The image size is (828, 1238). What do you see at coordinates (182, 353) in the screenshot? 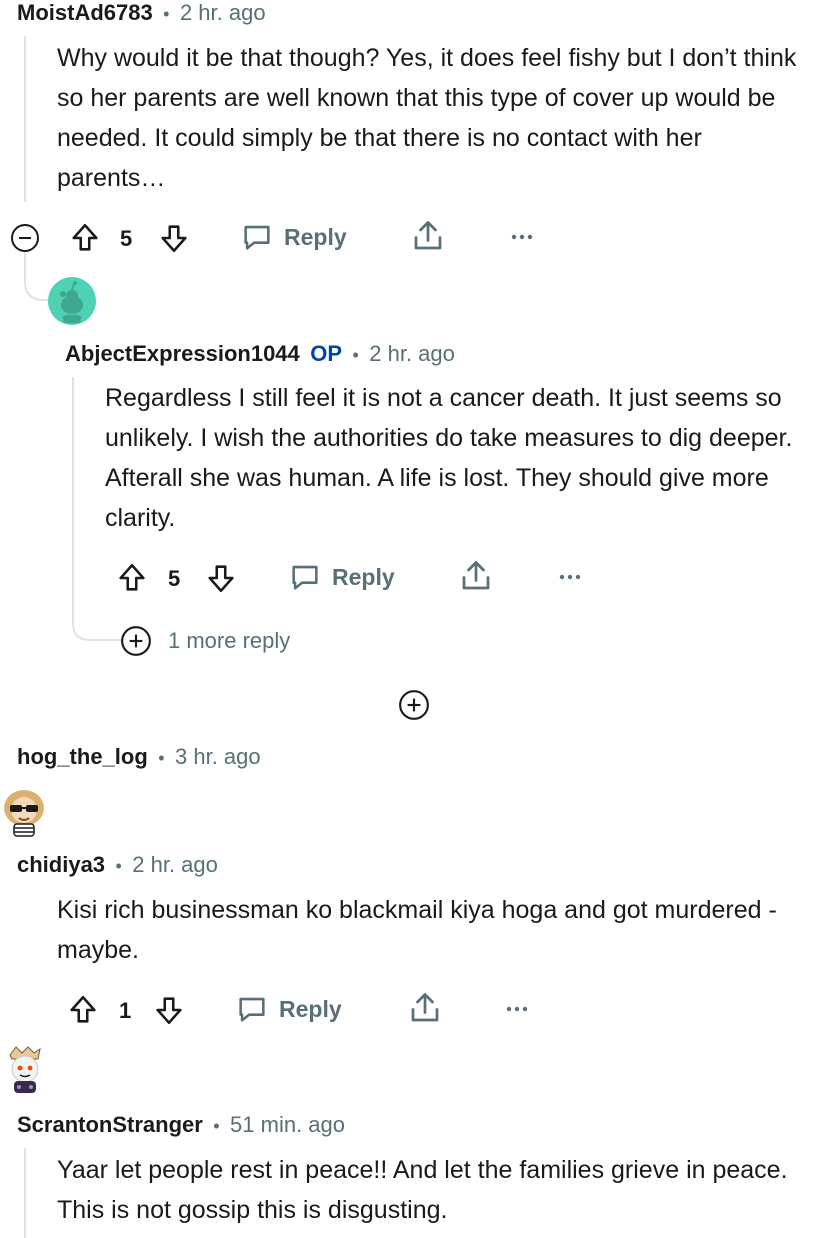
I see `username: AbjectExpression1044` at bounding box center [182, 353].